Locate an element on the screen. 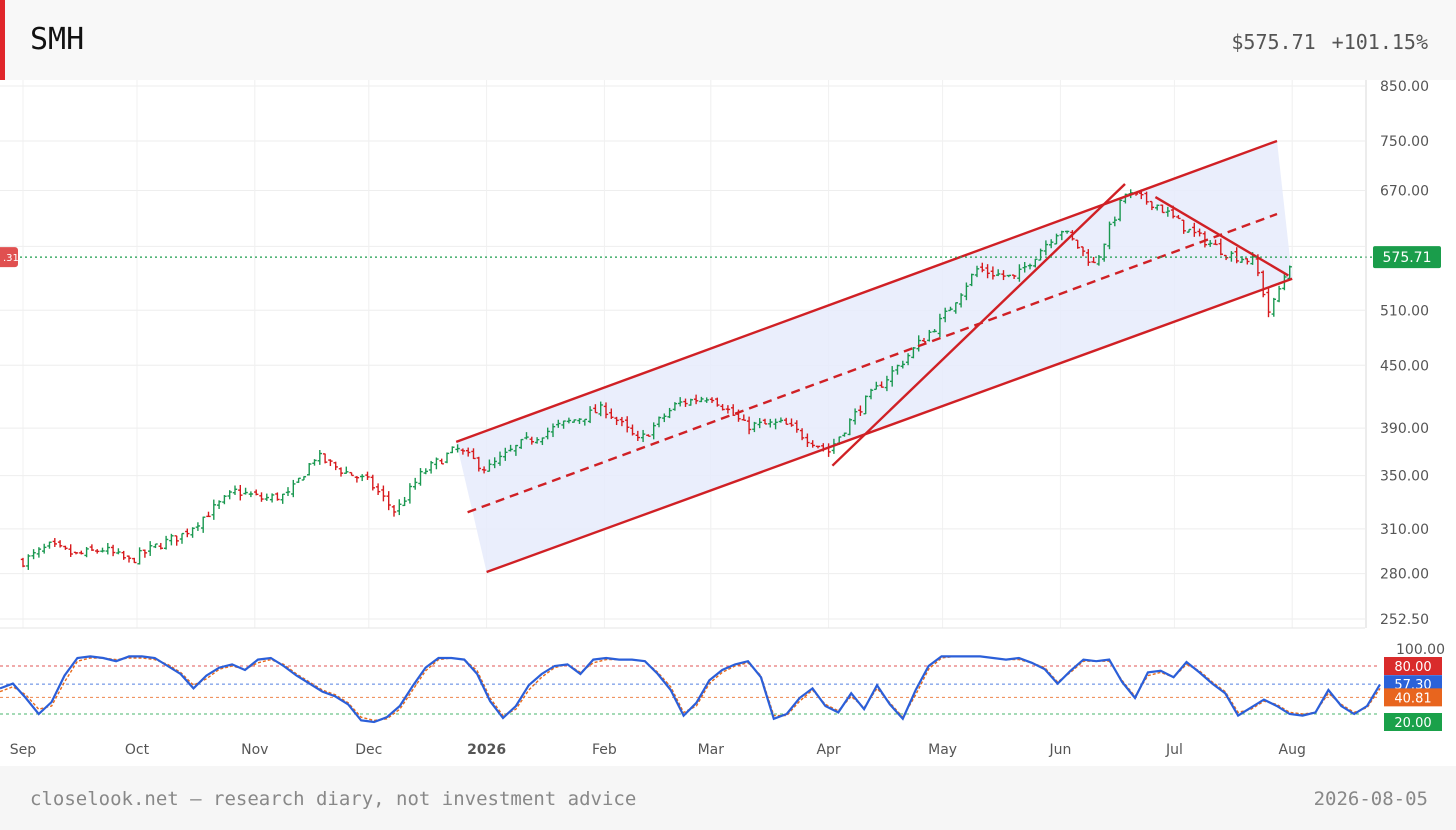 This screenshot has width=1456, height=830. osc-level-label: 20.00 is located at coordinates (1412, 723).